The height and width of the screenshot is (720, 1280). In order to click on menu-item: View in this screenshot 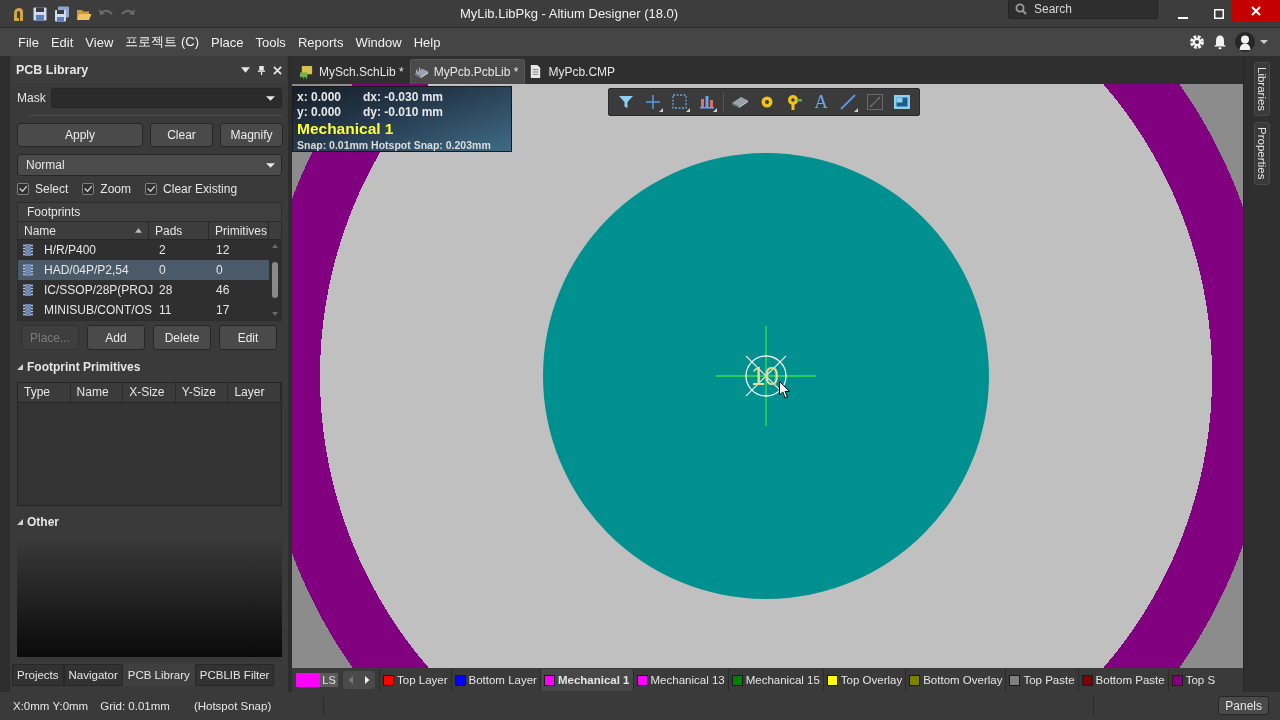, I will do `click(99, 42)`.